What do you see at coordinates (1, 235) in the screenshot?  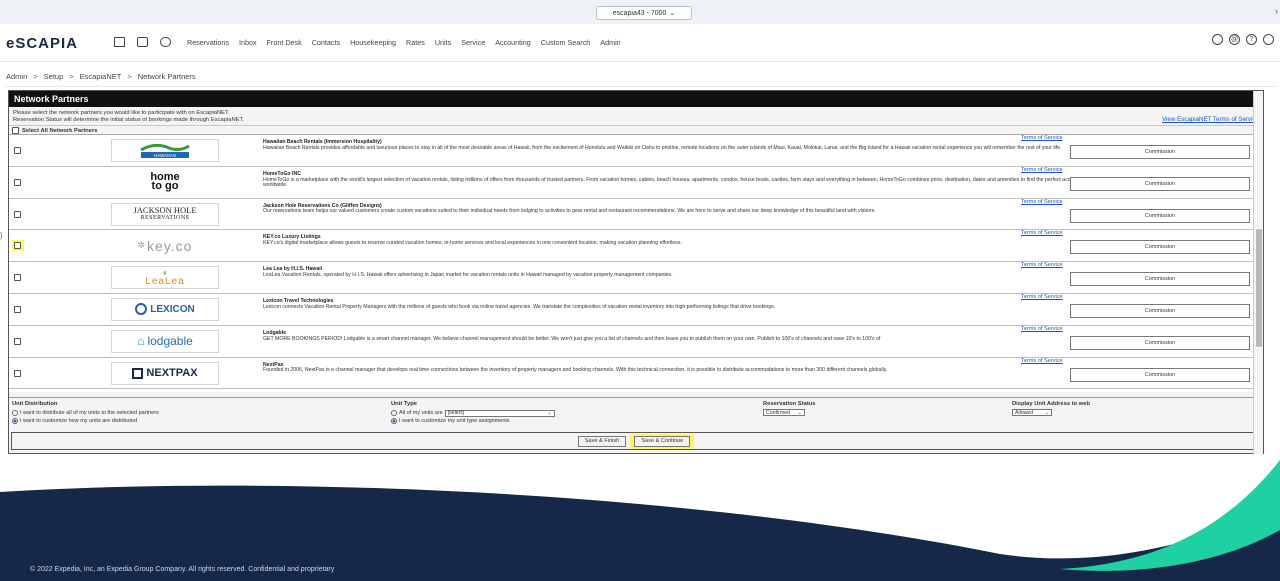 I see `page-edge-mark: )` at bounding box center [1, 235].